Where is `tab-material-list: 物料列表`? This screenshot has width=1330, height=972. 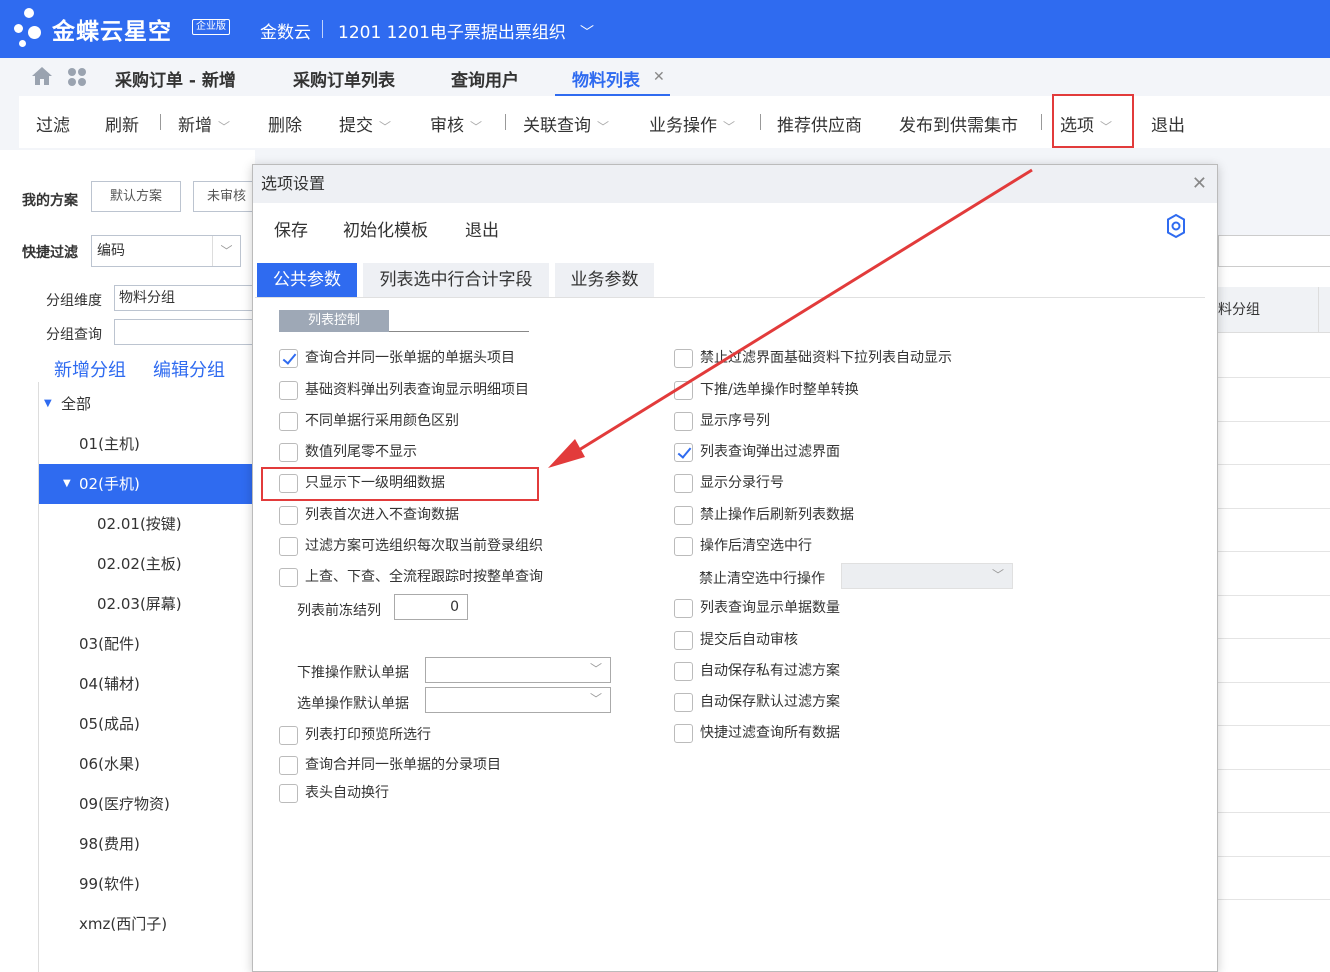
tab-material-list: 物料列表 is located at coordinates (606, 78).